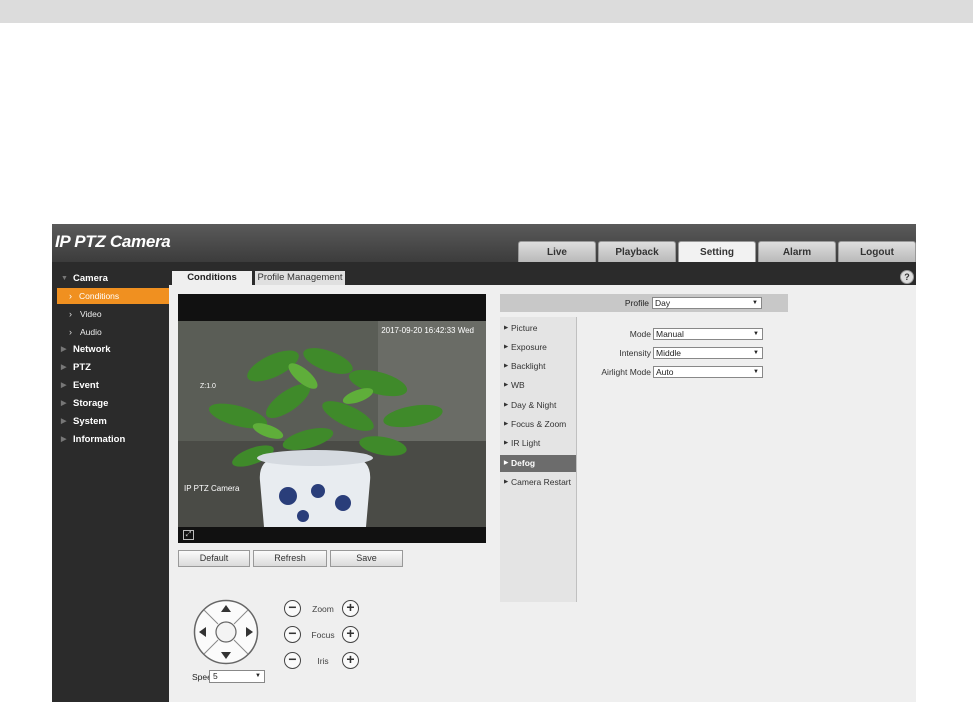 This screenshot has width=973, height=704. I want to click on sidebar-sub-audio: › Audio, so click(110, 332).